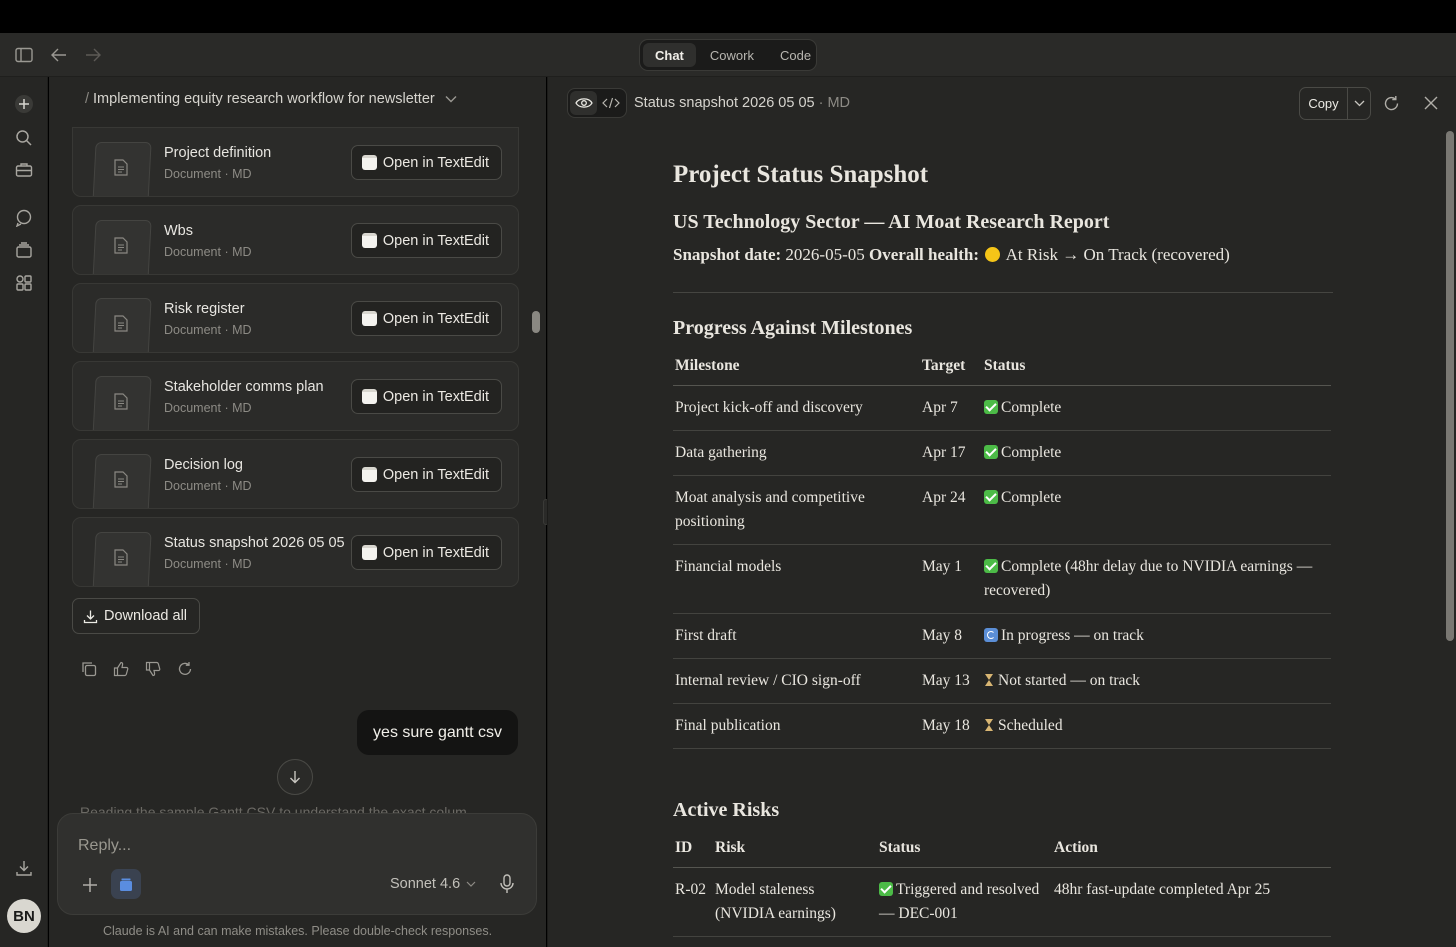  I want to click on arrow-down-icon, so click(295, 777).